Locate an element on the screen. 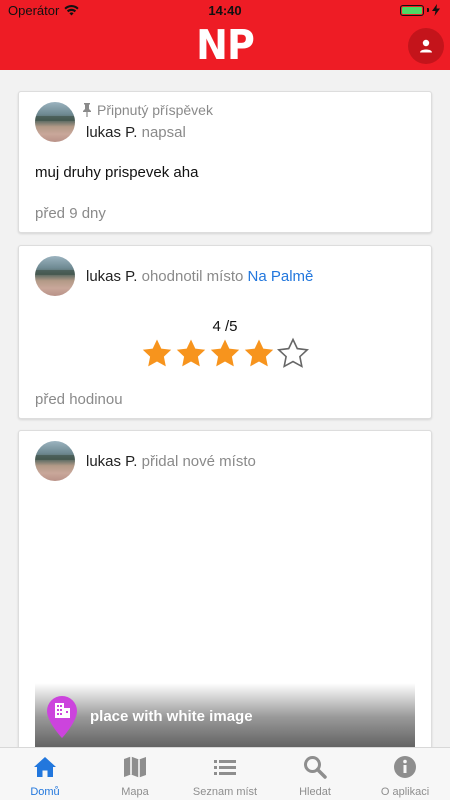 This screenshot has width=450, height=800. rating-time: před hodinou is located at coordinates (79, 399).